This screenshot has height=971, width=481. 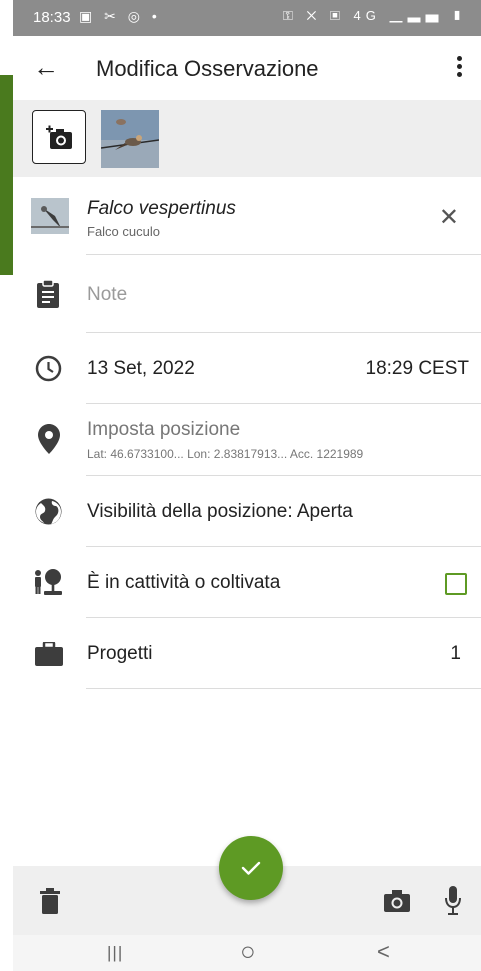 I want to click on status-system-icons: ⚿ ✕ ▣ 4G ▁▃▅ ▮, so click(x=375, y=15).